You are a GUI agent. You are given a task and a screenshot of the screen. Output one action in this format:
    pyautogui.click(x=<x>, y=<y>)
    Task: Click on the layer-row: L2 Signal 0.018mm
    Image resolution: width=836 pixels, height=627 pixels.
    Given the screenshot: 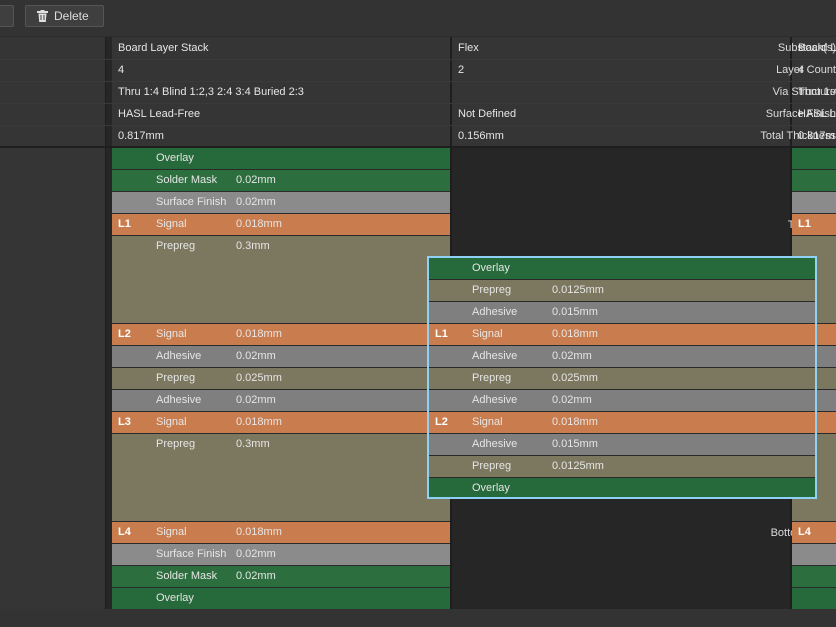 What is the action you would take?
    pyautogui.click(x=281, y=335)
    